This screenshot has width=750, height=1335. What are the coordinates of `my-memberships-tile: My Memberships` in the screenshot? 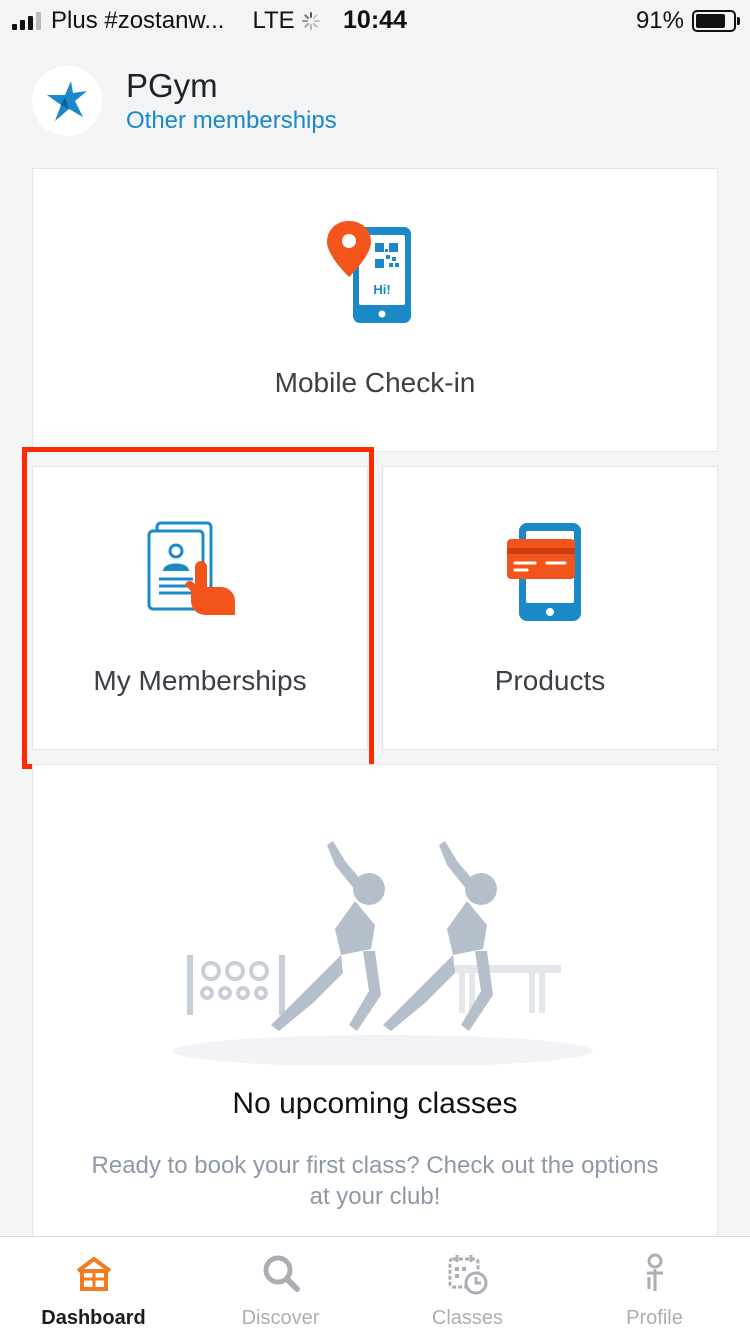 It's located at (200, 608).